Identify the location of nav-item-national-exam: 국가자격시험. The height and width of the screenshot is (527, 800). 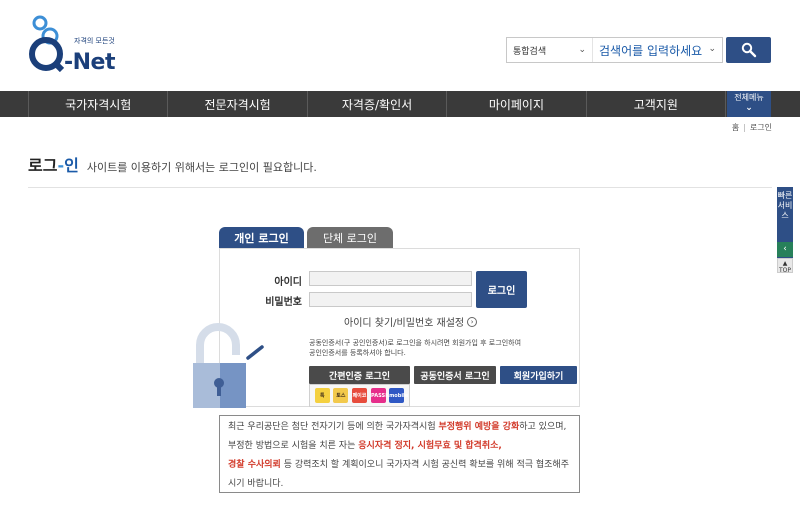
(97, 104).